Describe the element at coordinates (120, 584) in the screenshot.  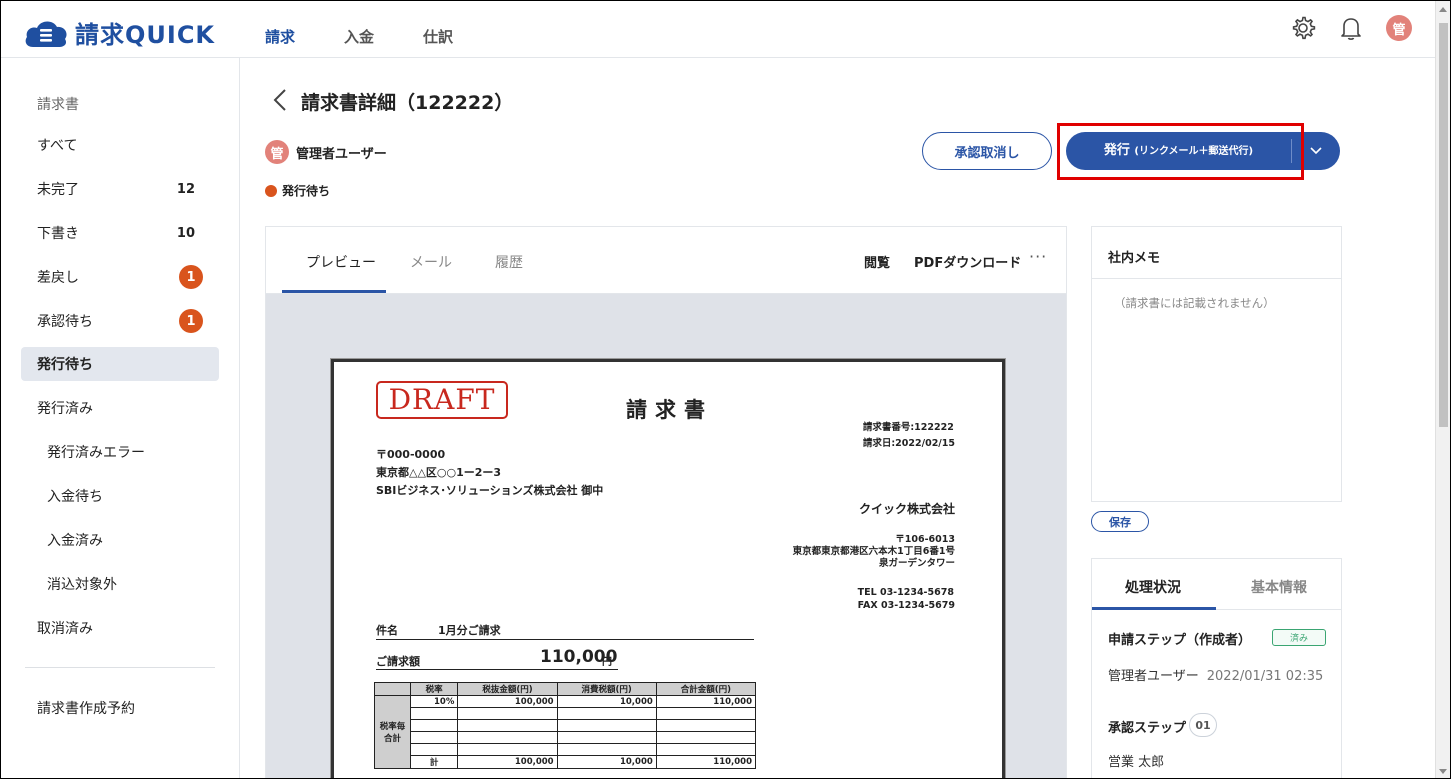
I see `sidebar-item-excluded: 消込対象外` at that location.